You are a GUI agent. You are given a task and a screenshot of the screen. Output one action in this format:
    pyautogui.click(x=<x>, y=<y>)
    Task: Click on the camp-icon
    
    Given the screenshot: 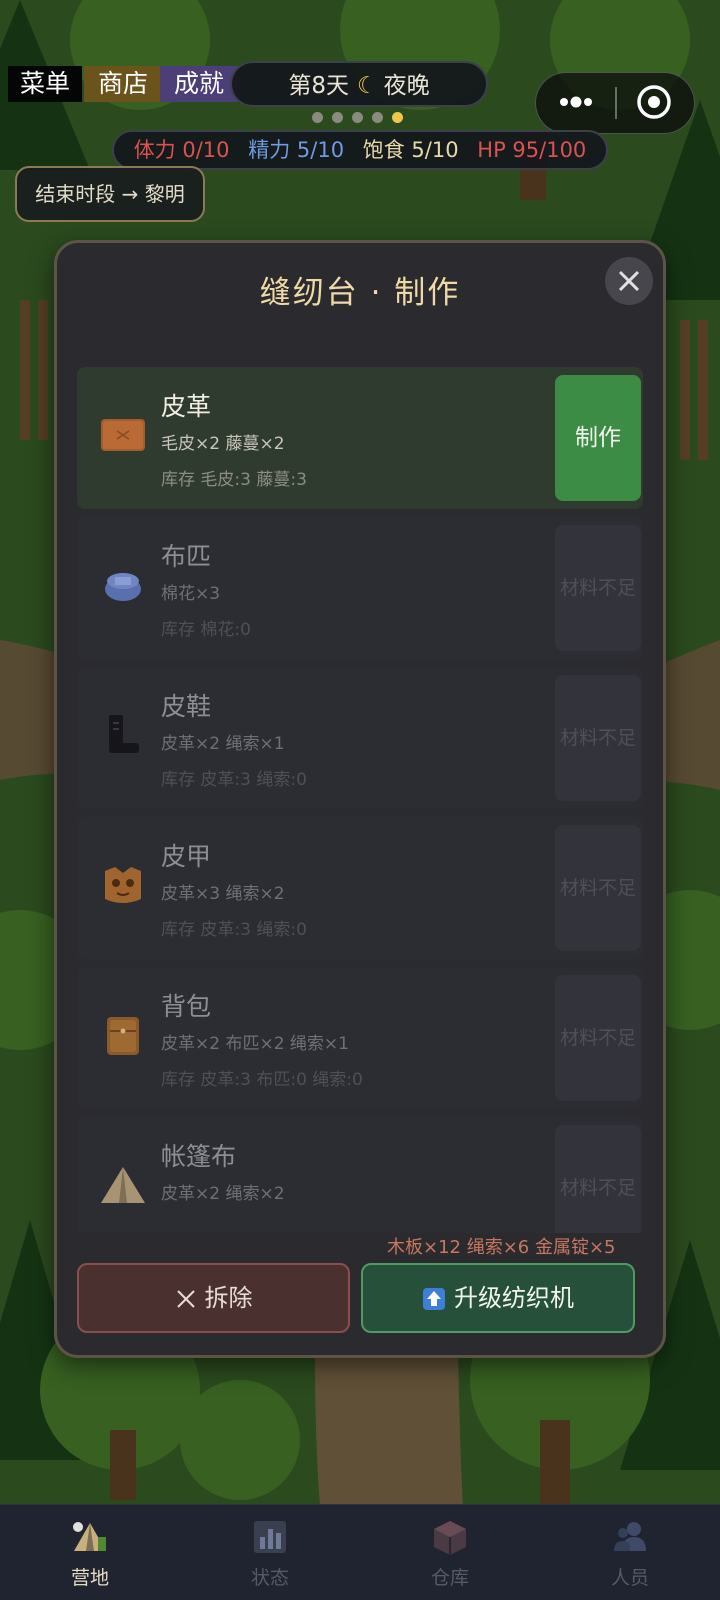 What is the action you would take?
    pyautogui.click(x=89, y=1536)
    